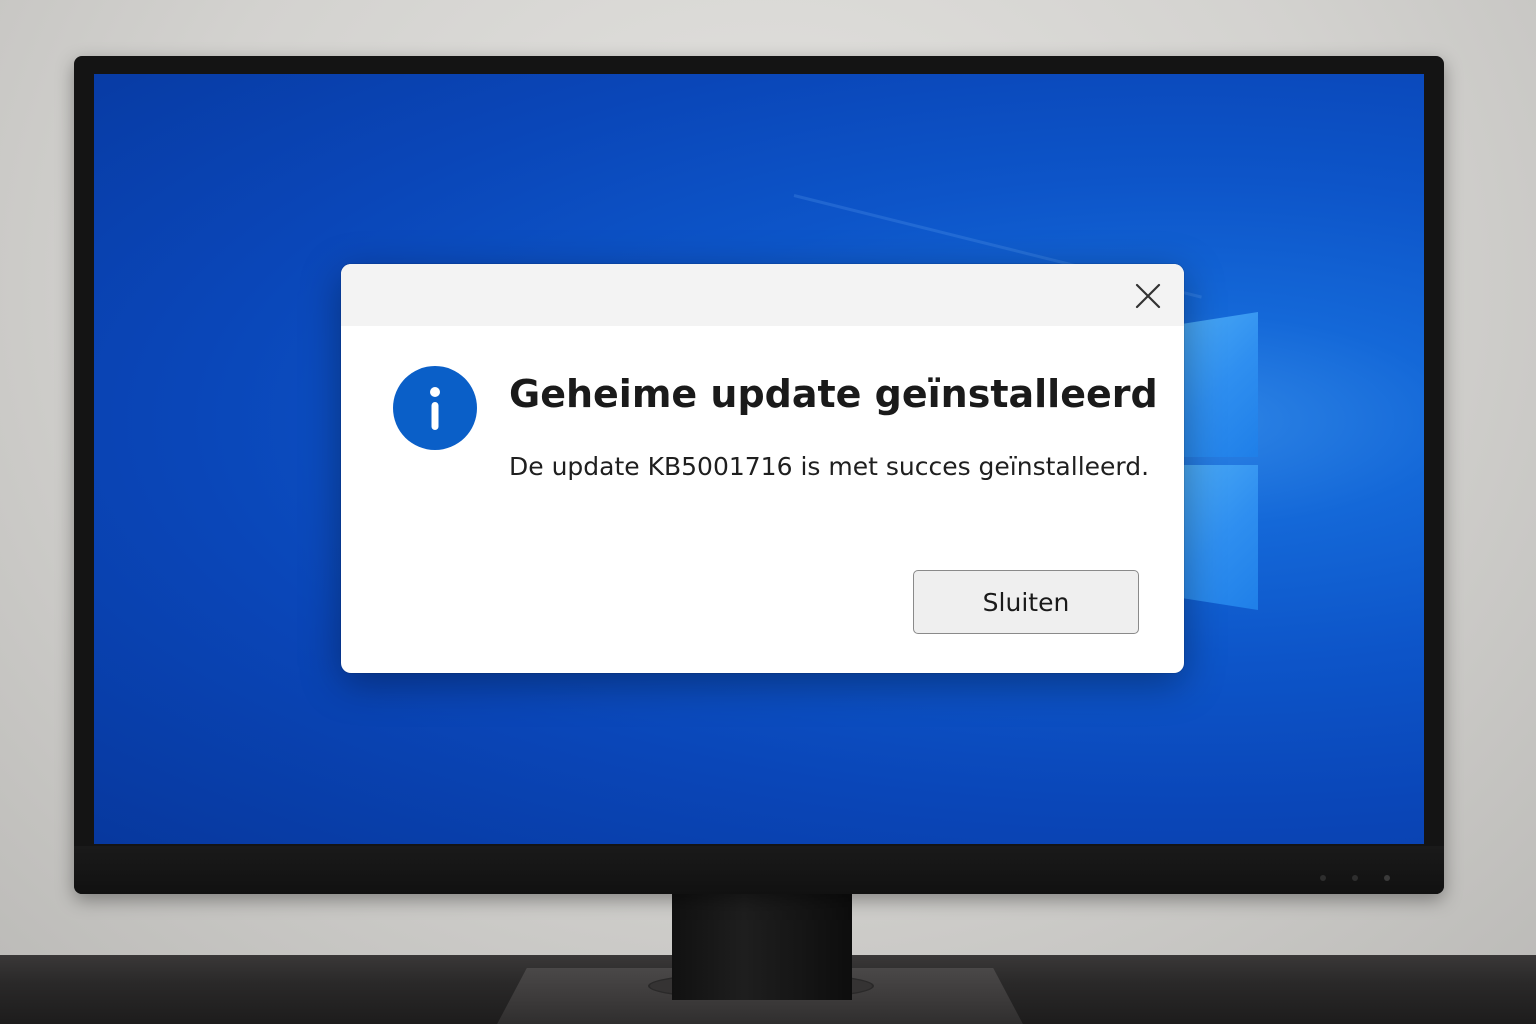  I want to click on monitor-chin, so click(759, 870).